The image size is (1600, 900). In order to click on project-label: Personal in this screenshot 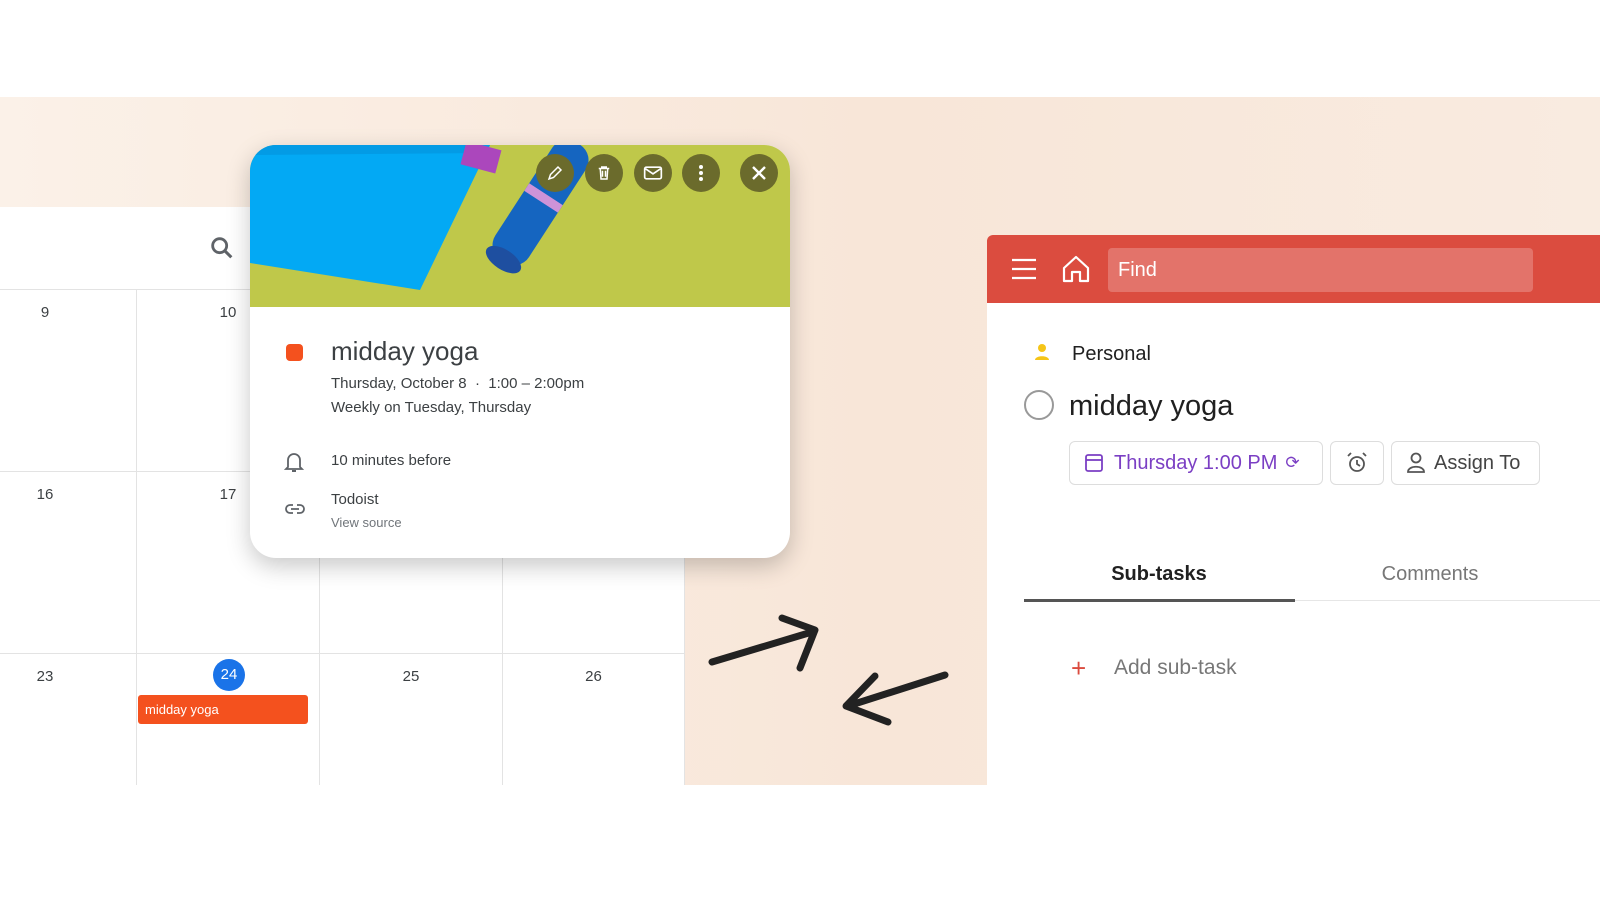, I will do `click(1111, 354)`.